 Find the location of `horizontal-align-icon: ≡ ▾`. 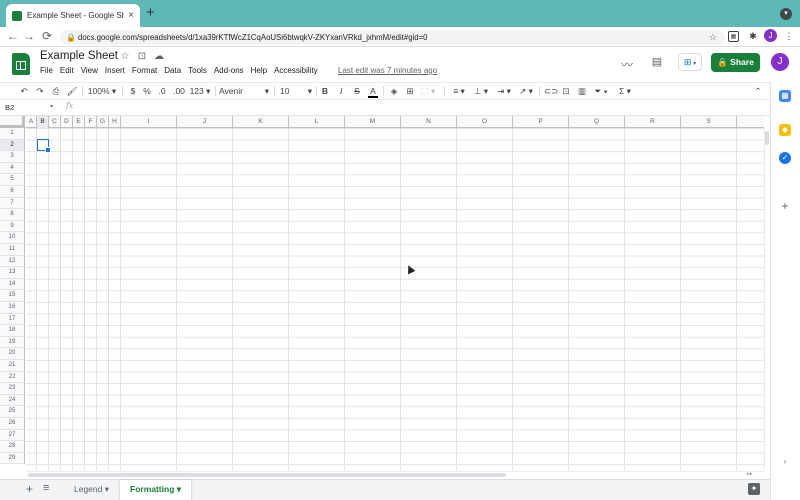

horizontal-align-icon: ≡ ▾ is located at coordinates (459, 91).